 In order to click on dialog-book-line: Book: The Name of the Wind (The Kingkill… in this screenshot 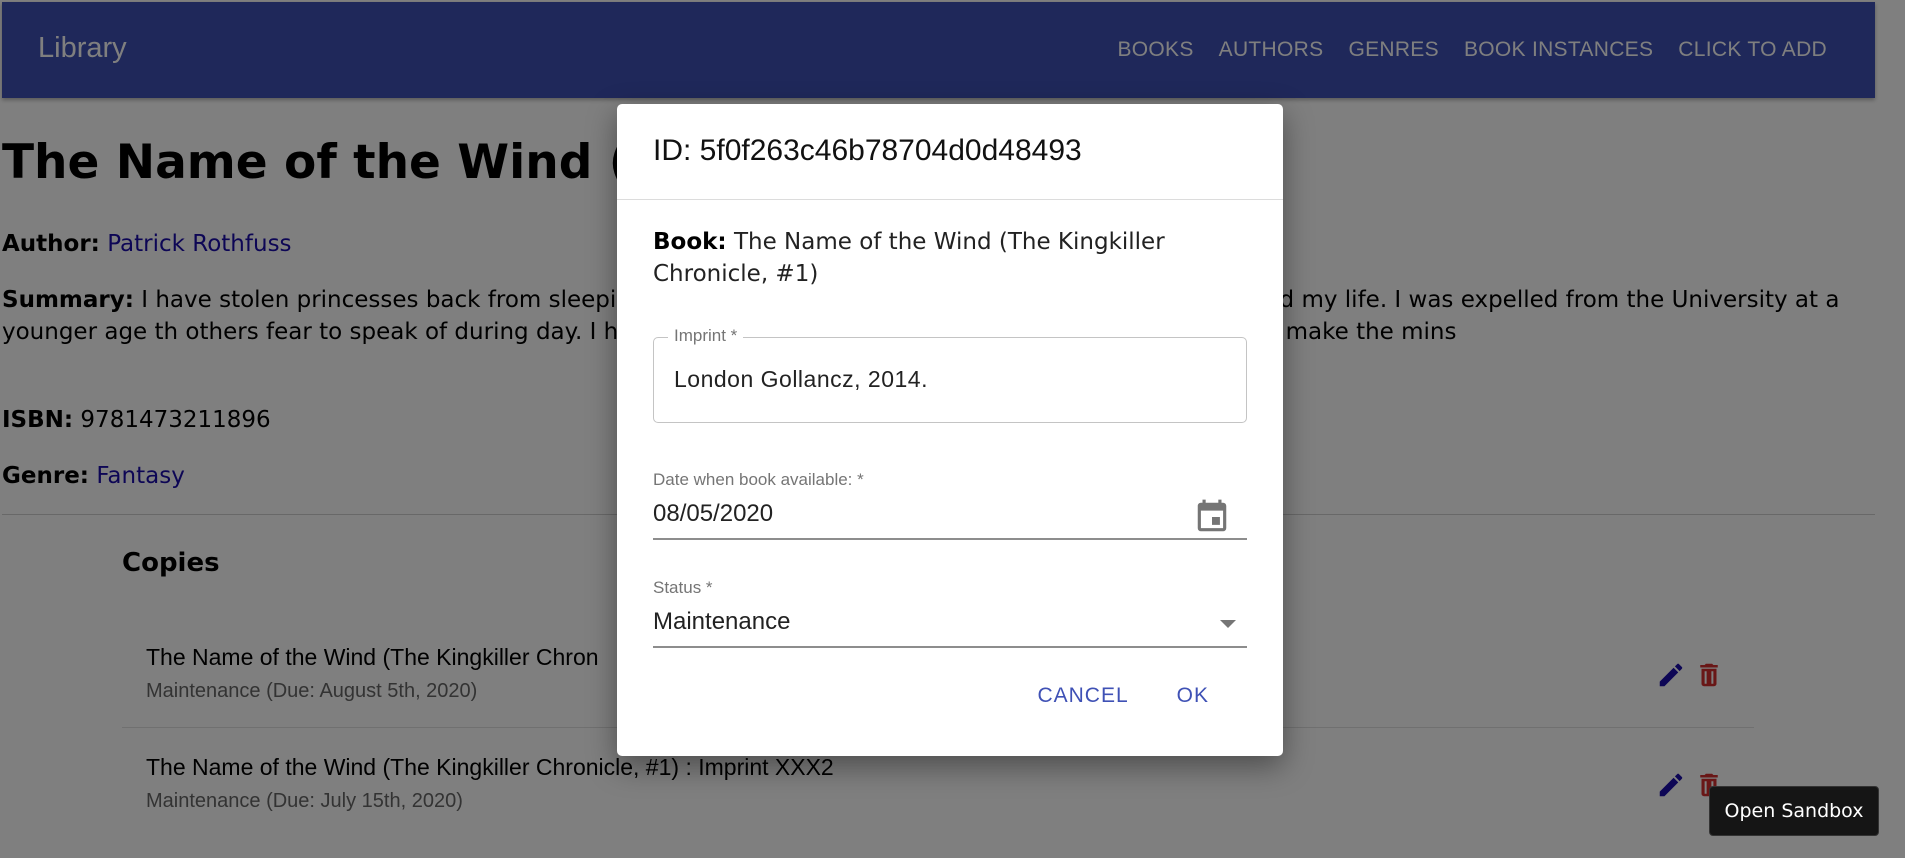, I will do `click(953, 258)`.